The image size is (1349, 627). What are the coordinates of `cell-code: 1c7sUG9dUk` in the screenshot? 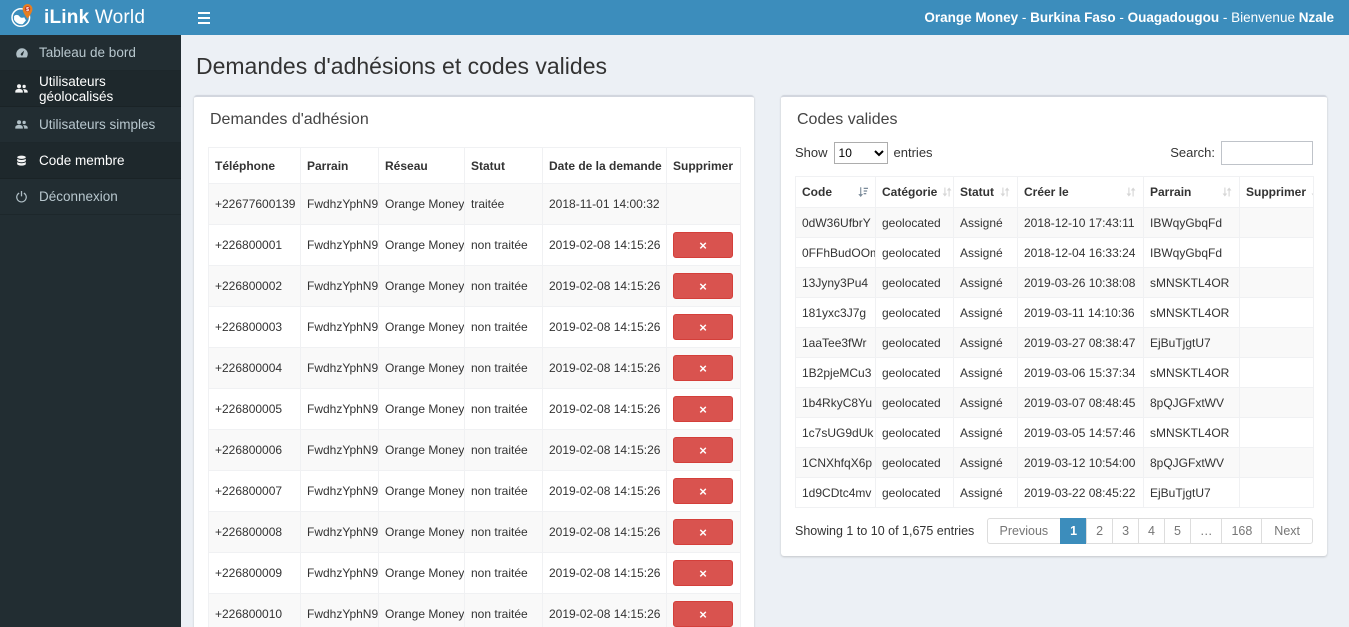 It's located at (835, 432).